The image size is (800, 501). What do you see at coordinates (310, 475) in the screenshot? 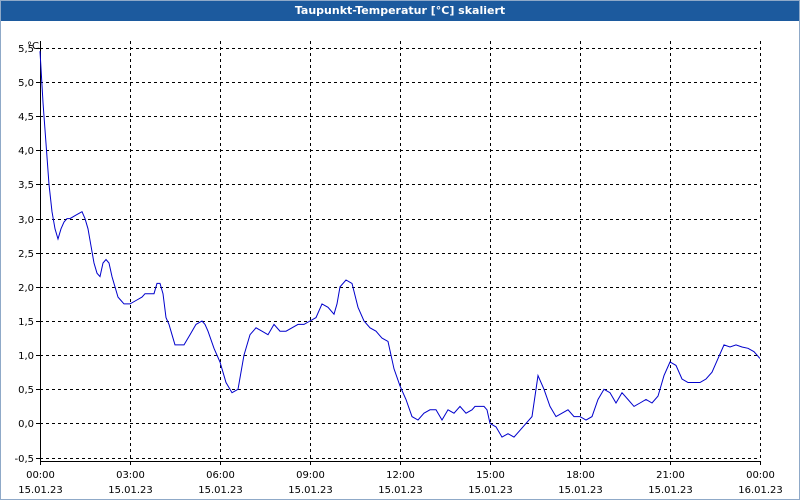
I see `x-tick-time-label: 09:00` at bounding box center [310, 475].